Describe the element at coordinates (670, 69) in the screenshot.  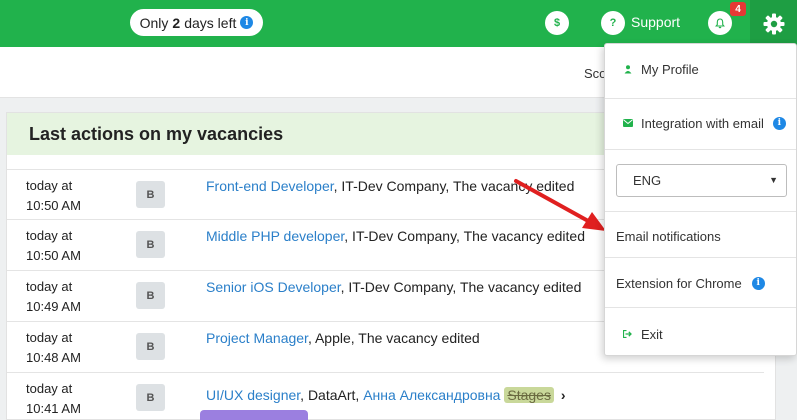
I see `menu-item-label: My Profile` at that location.